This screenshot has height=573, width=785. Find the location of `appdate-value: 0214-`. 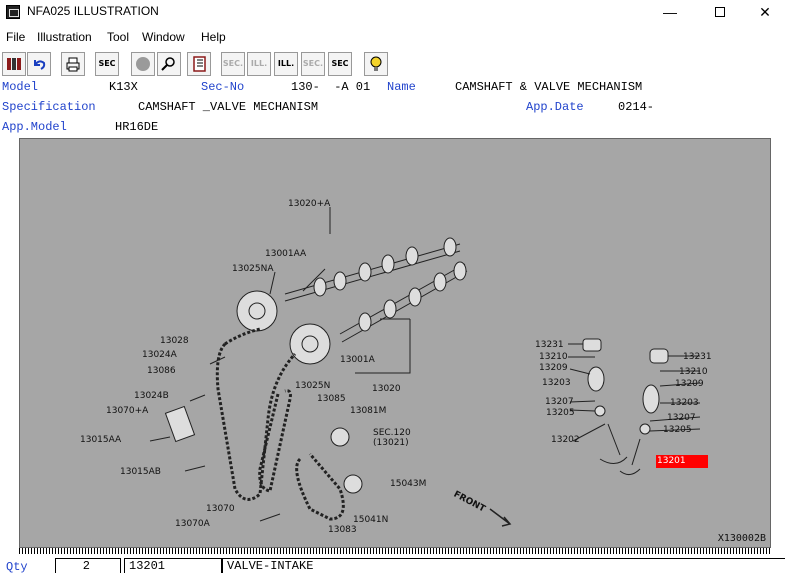

appdate-value: 0214- is located at coordinates (636, 107).